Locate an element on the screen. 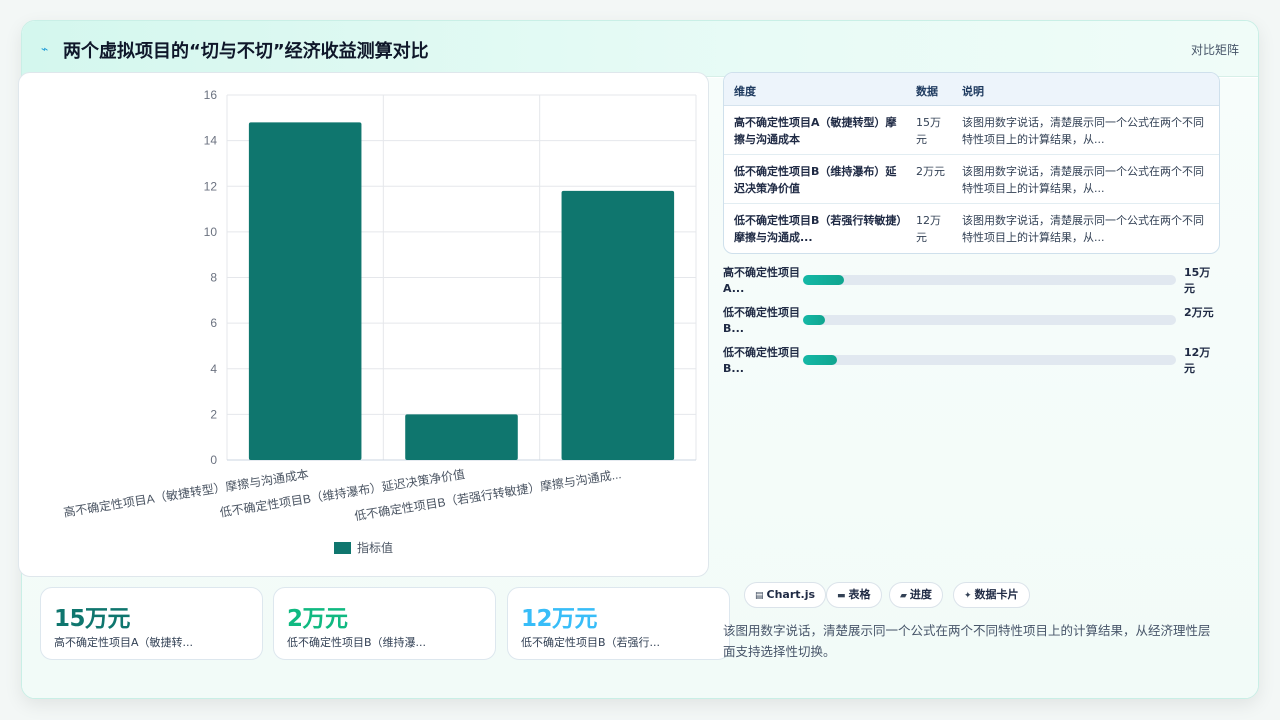 The image size is (1280, 720). table-header: 维度 数据 说明 is located at coordinates (971, 89).